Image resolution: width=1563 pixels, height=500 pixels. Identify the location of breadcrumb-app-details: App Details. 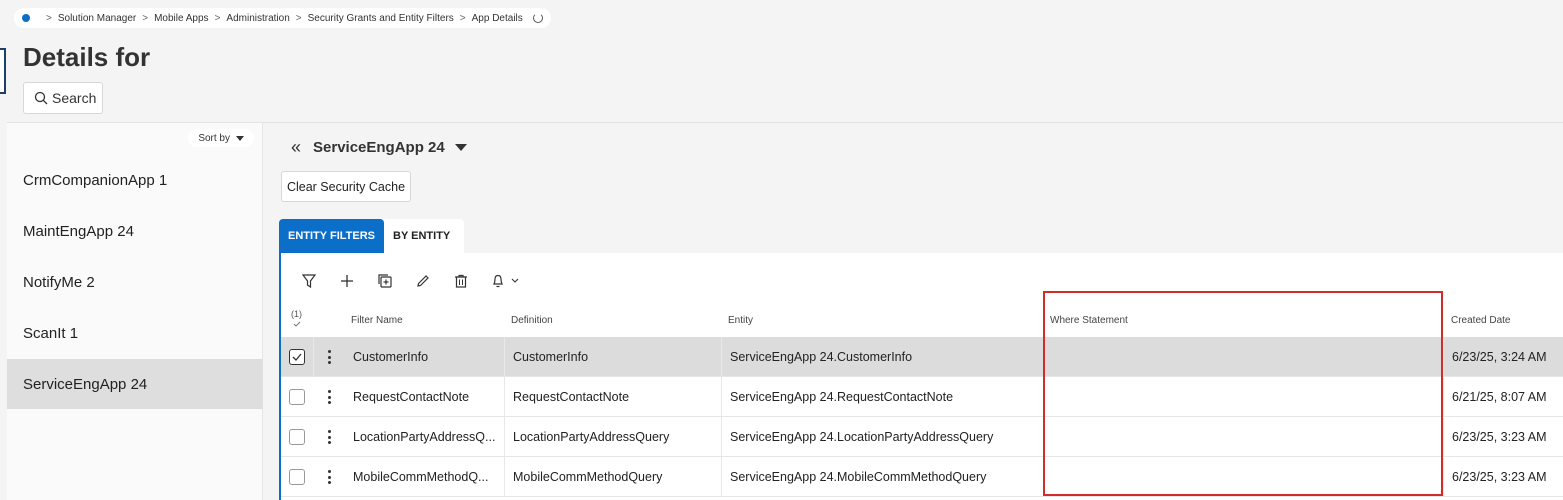
(497, 18).